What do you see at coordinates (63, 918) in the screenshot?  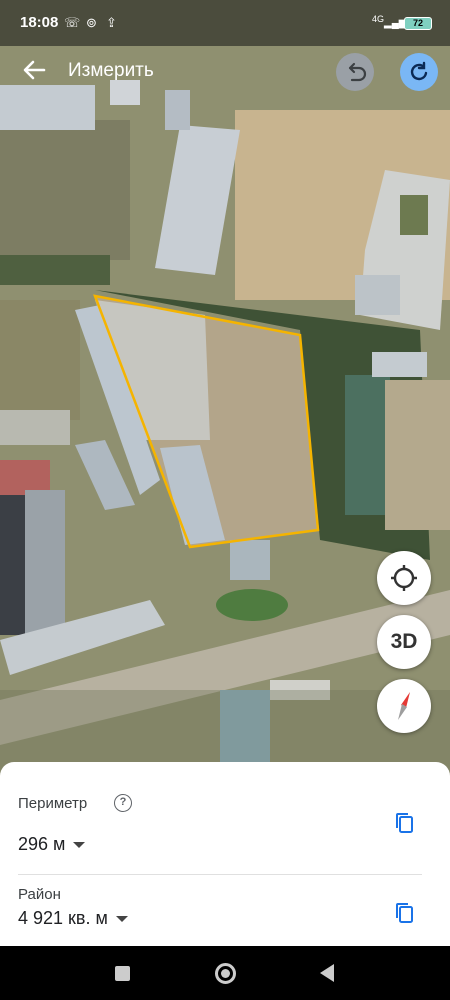 I see `area-value-text: 4 921 кв. м` at bounding box center [63, 918].